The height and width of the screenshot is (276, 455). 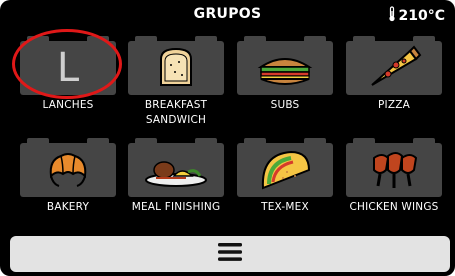 What do you see at coordinates (285, 68) in the screenshot?
I see `sub-sandwich-icon` at bounding box center [285, 68].